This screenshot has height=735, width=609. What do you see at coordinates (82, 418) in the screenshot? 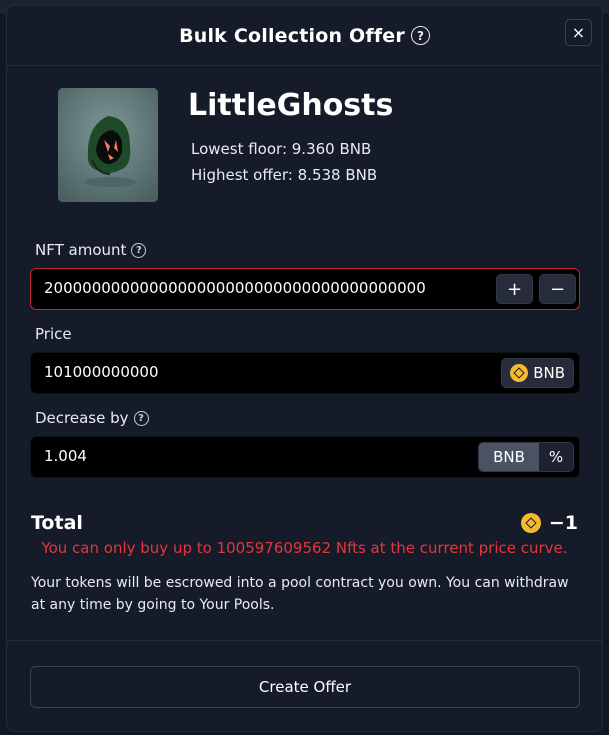
I see `decrease-label: Decrease by` at bounding box center [82, 418].